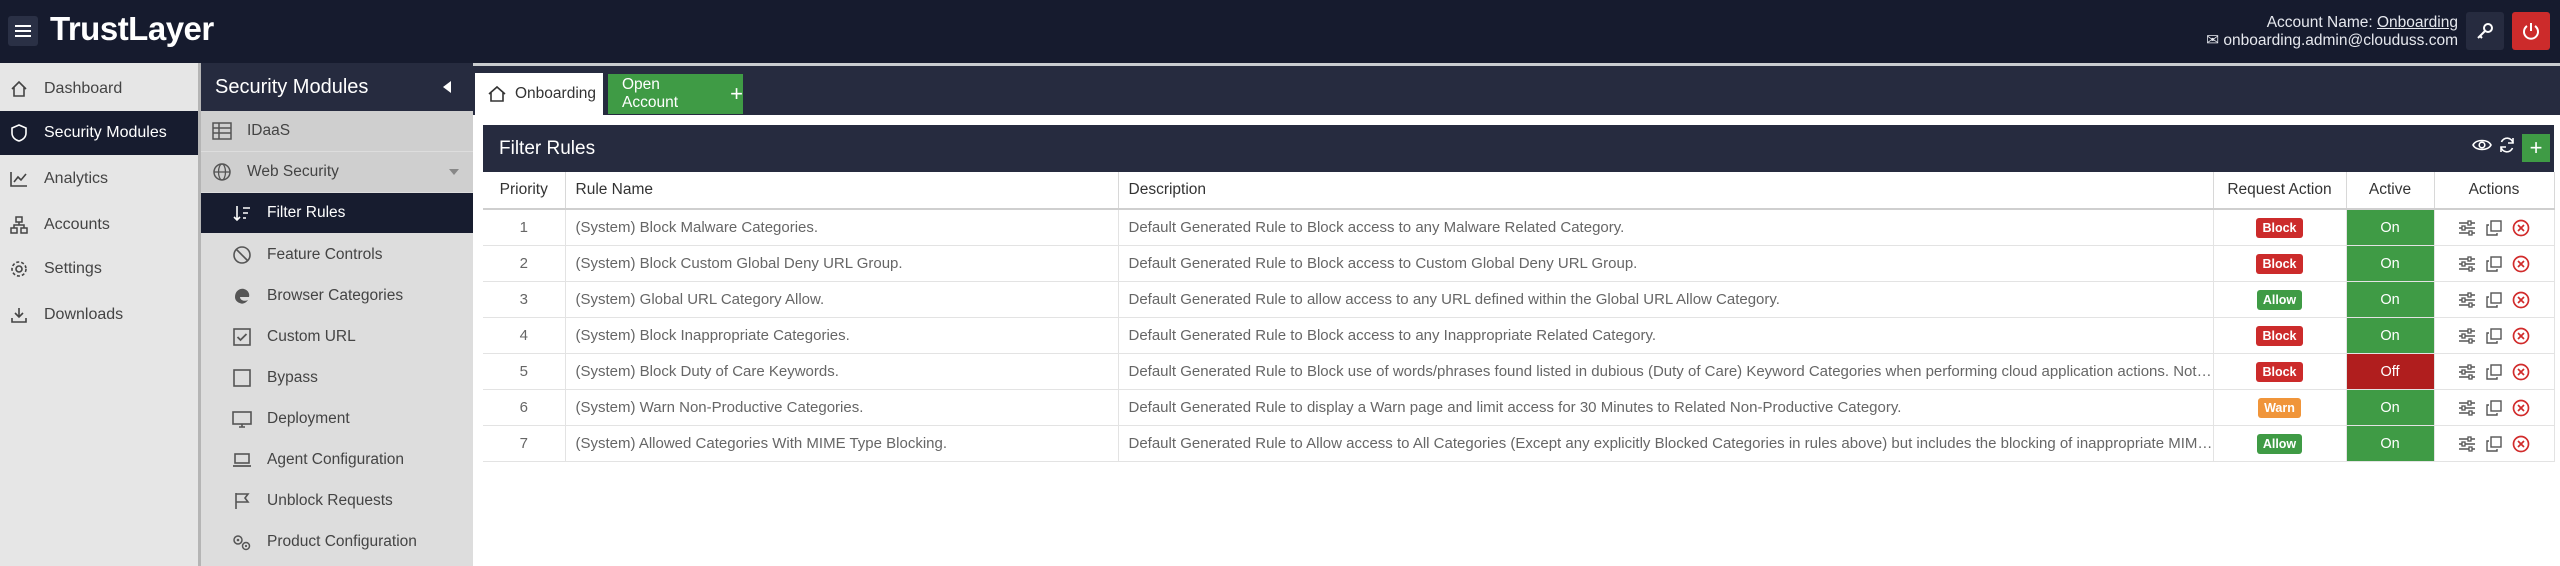  What do you see at coordinates (842, 299) in the screenshot?
I see `rule-name: (System) Global URL Category Allow.` at bounding box center [842, 299].